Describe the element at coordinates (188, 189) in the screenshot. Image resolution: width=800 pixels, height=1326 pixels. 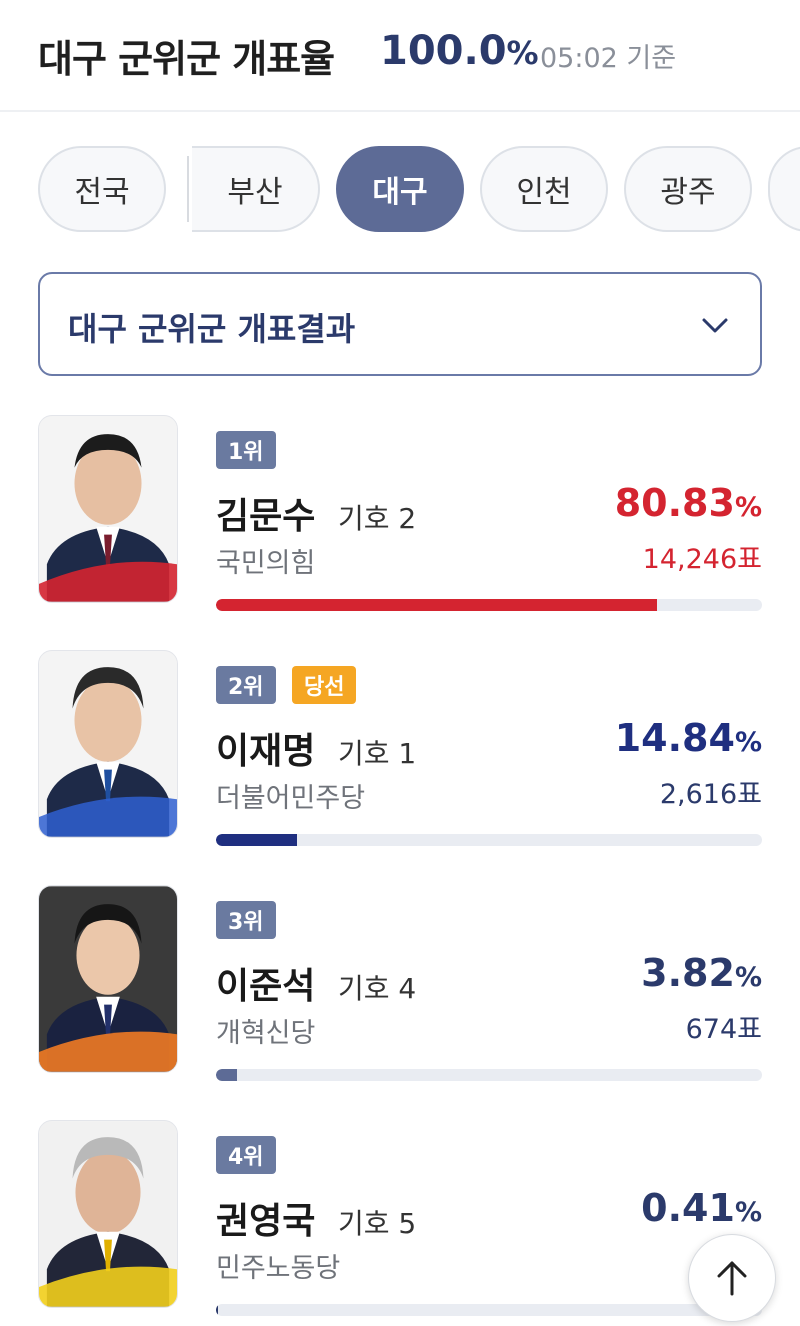
I see `tab-divider` at that location.